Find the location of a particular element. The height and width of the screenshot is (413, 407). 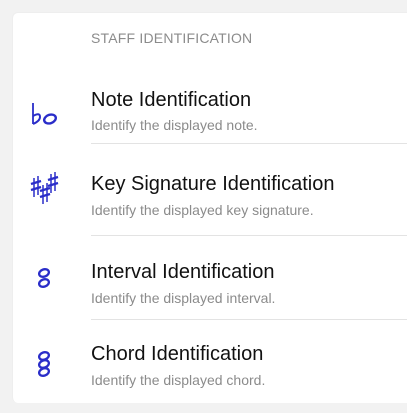

item-subtitle: Identify the displayed note. is located at coordinates (174, 125).